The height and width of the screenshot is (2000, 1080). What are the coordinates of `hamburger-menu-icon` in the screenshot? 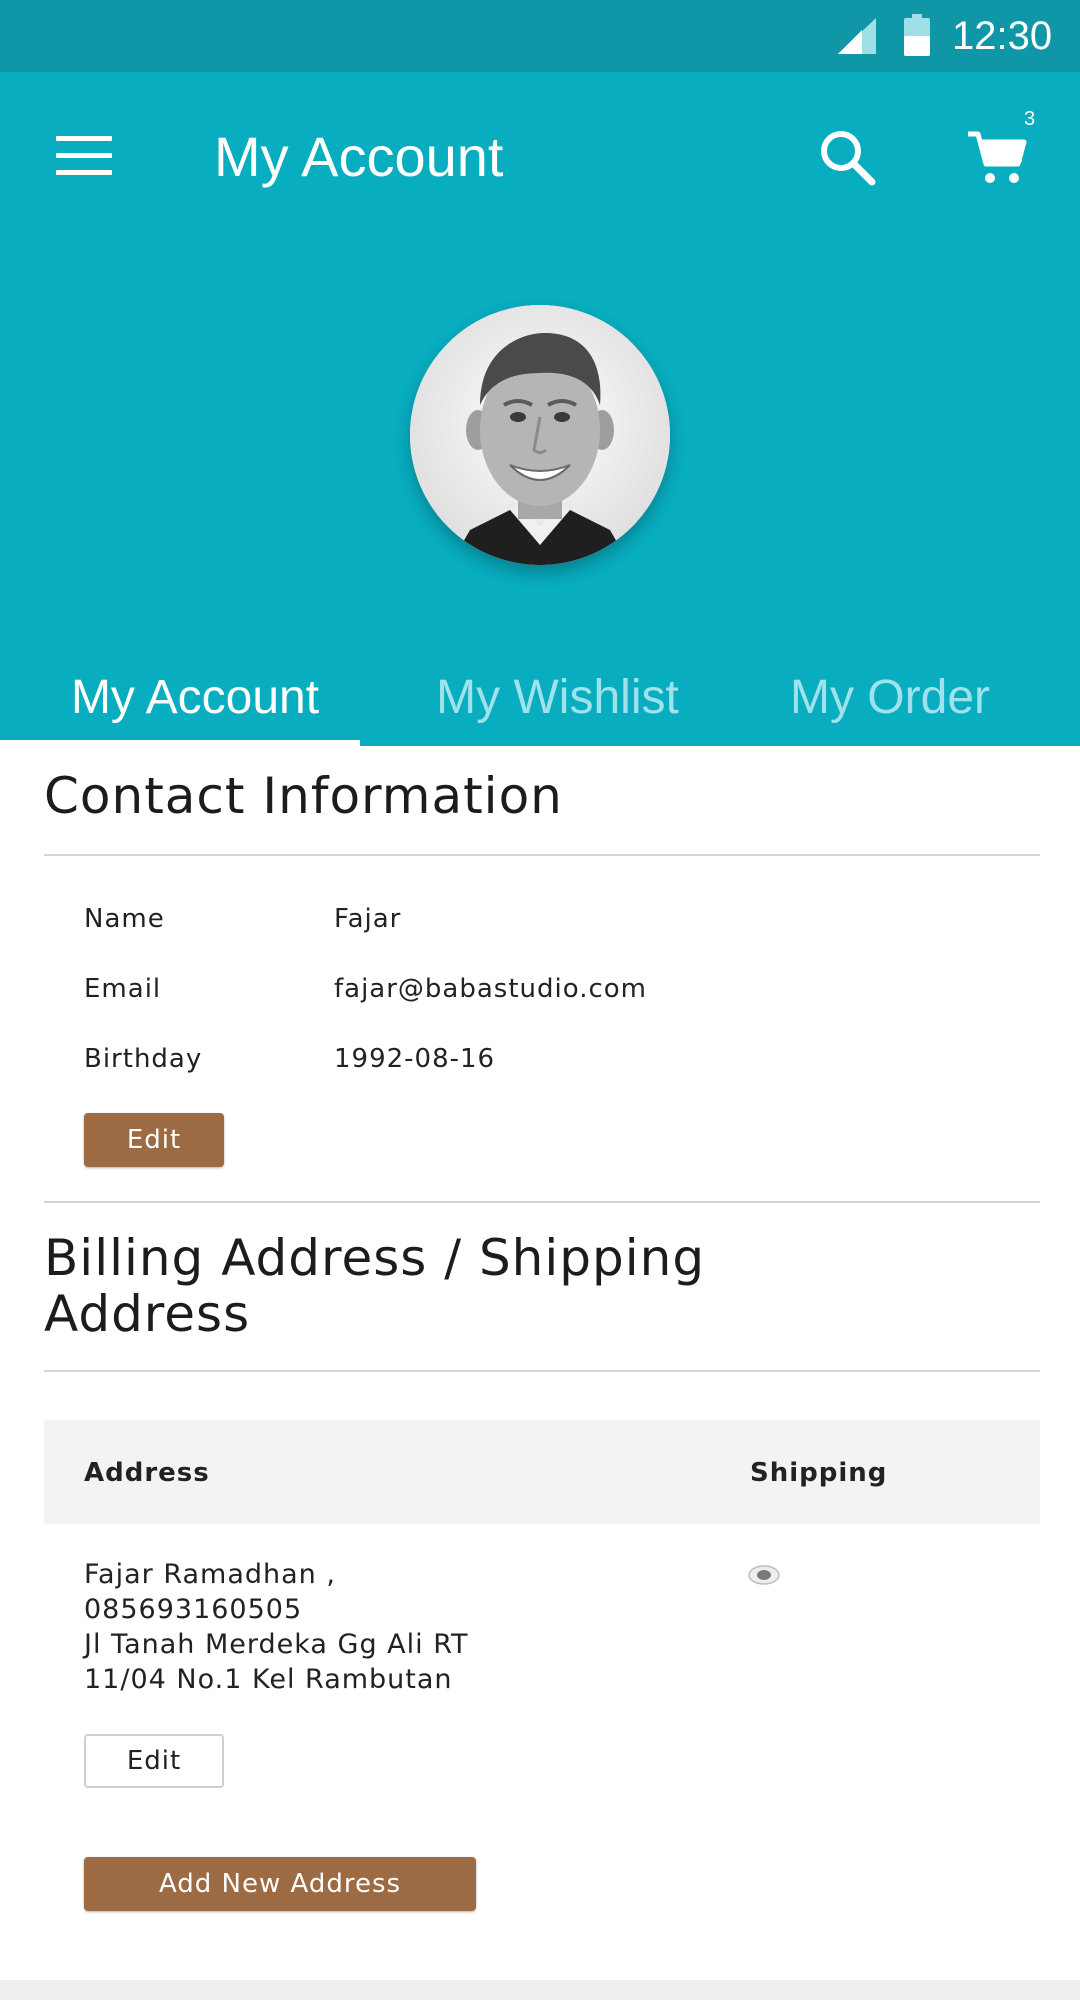 It's located at (84, 156).